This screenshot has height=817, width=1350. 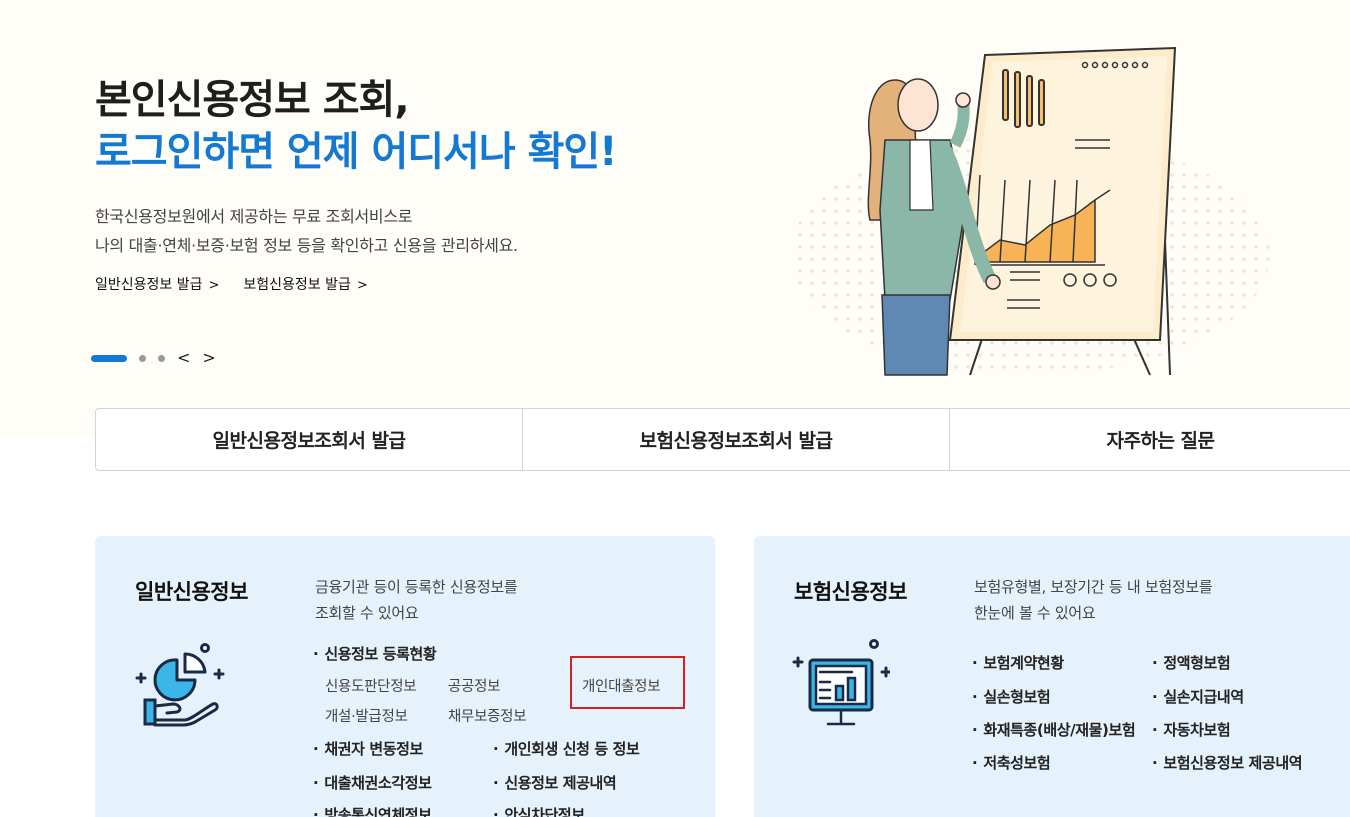 I want to click on insurance-credit-issue-link: 보험신용정보 발급 >, so click(x=305, y=284).